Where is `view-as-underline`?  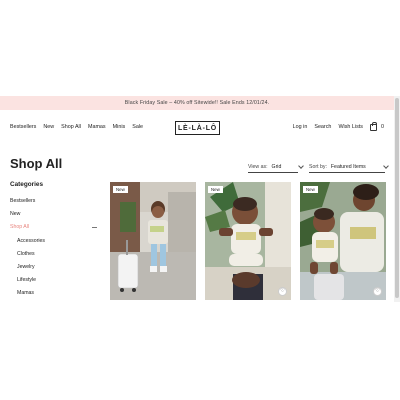
view-as-underline is located at coordinates (273, 172).